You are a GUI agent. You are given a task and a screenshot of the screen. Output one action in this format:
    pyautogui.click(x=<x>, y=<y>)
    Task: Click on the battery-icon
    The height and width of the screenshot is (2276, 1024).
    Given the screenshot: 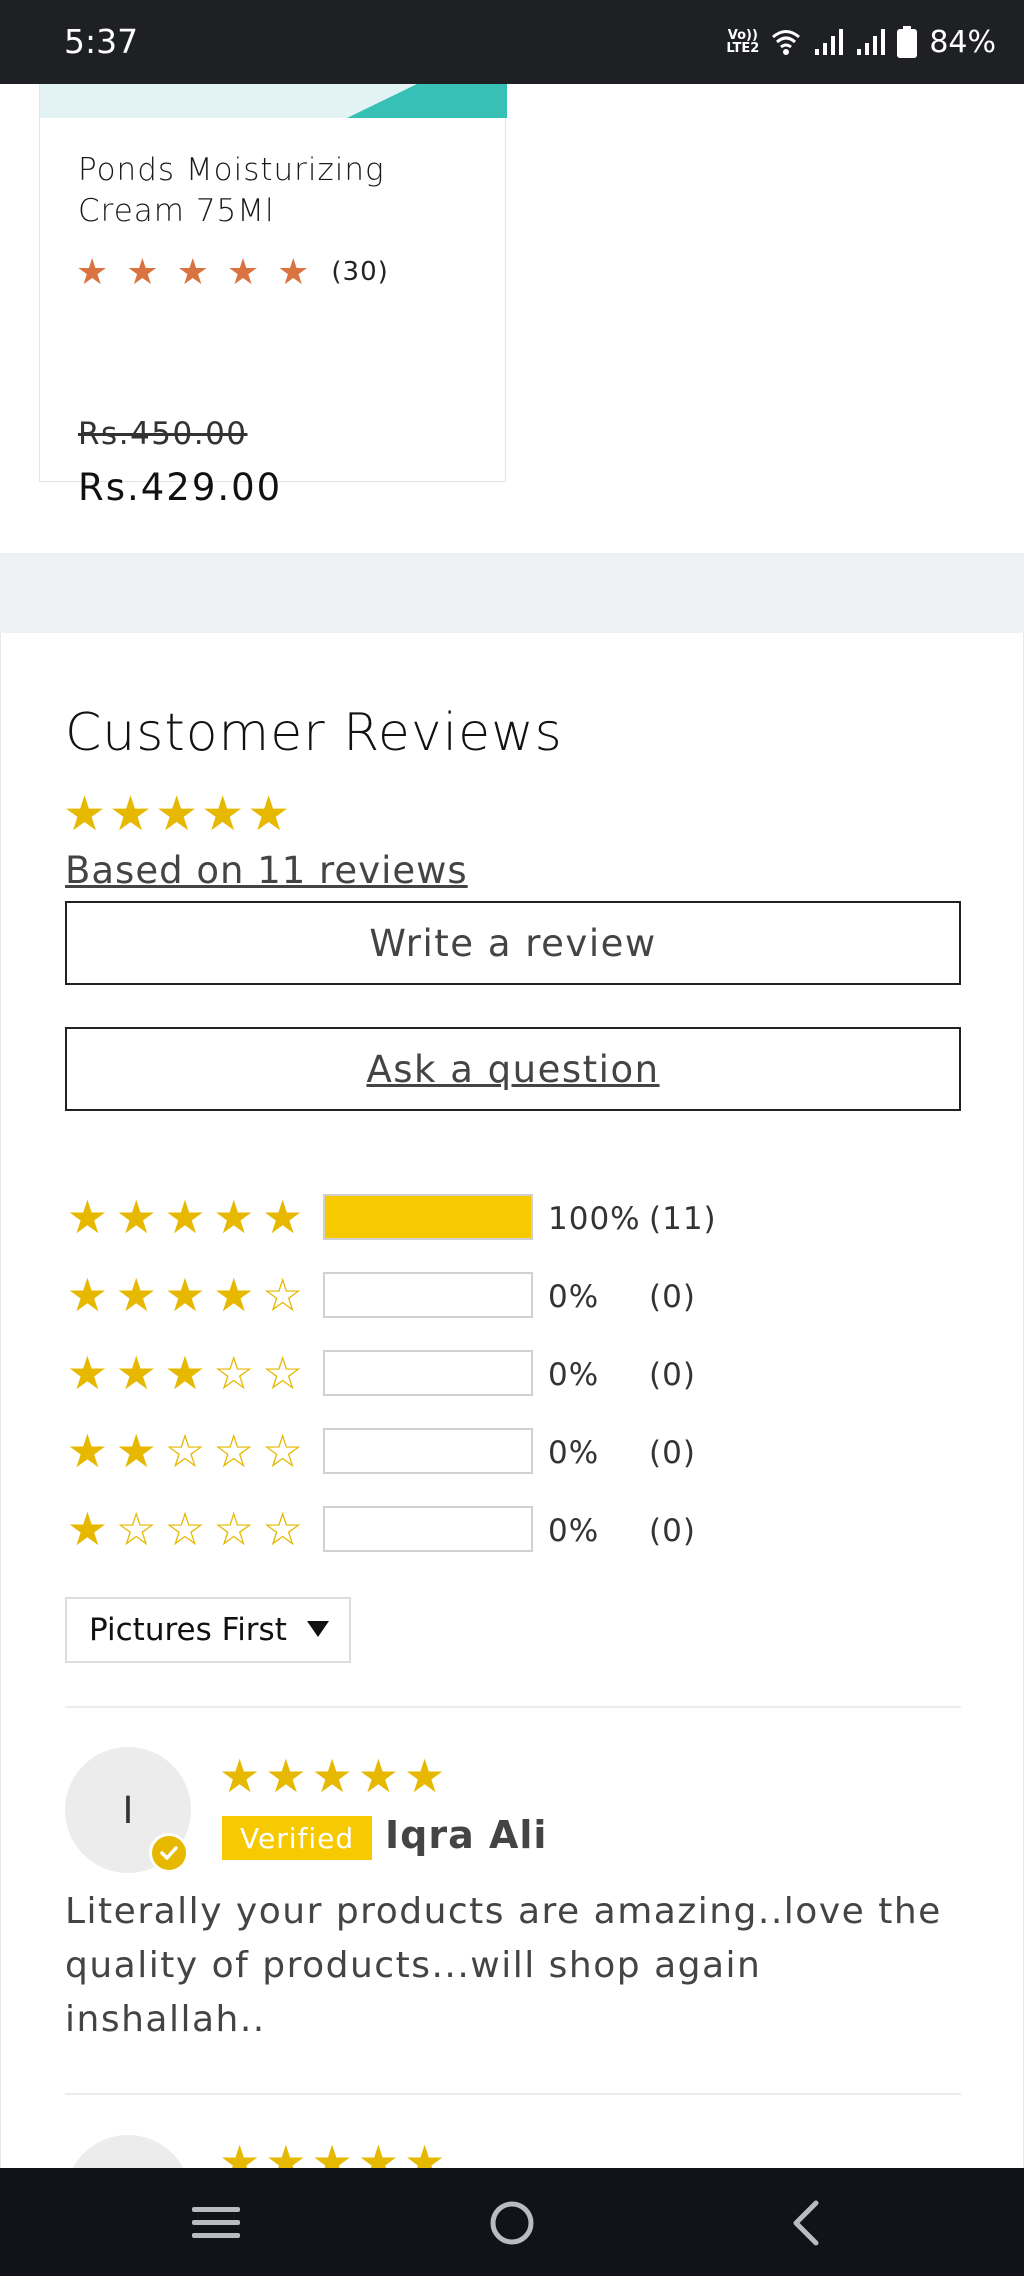 What is the action you would take?
    pyautogui.click(x=907, y=42)
    